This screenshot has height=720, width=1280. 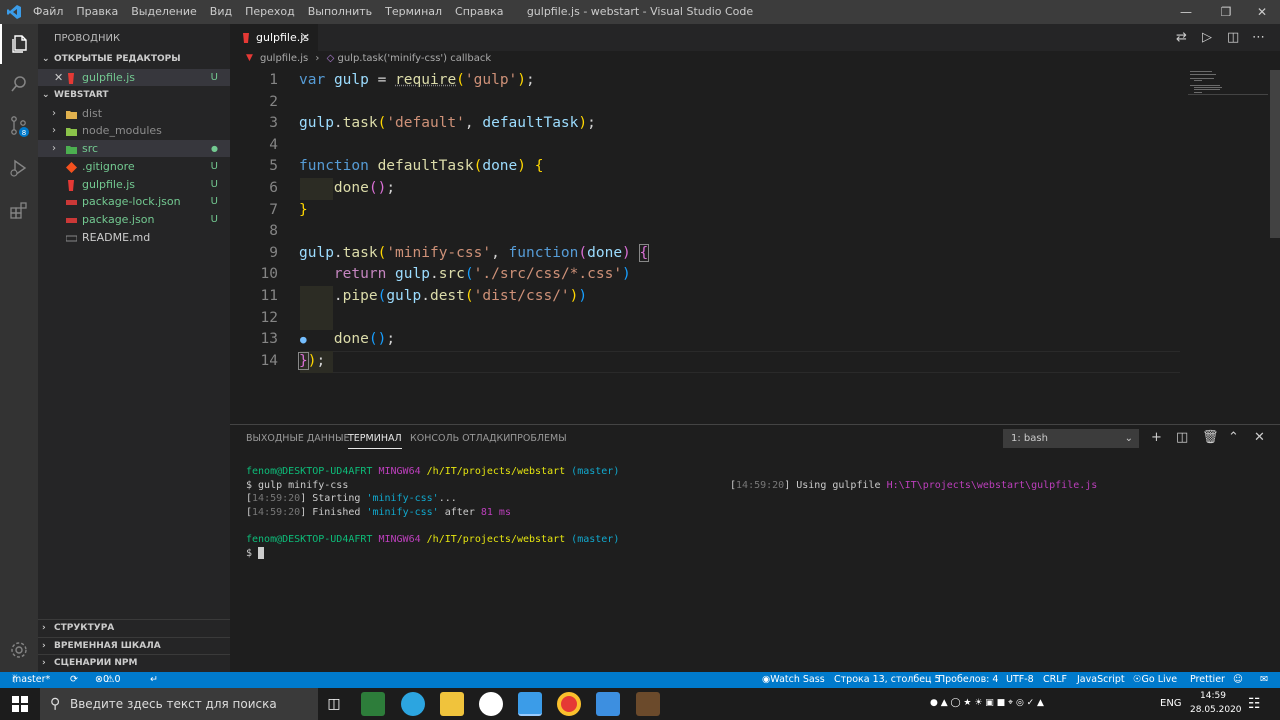 I want to click on clock-date: 28.05.2020, so click(x=1216, y=710).